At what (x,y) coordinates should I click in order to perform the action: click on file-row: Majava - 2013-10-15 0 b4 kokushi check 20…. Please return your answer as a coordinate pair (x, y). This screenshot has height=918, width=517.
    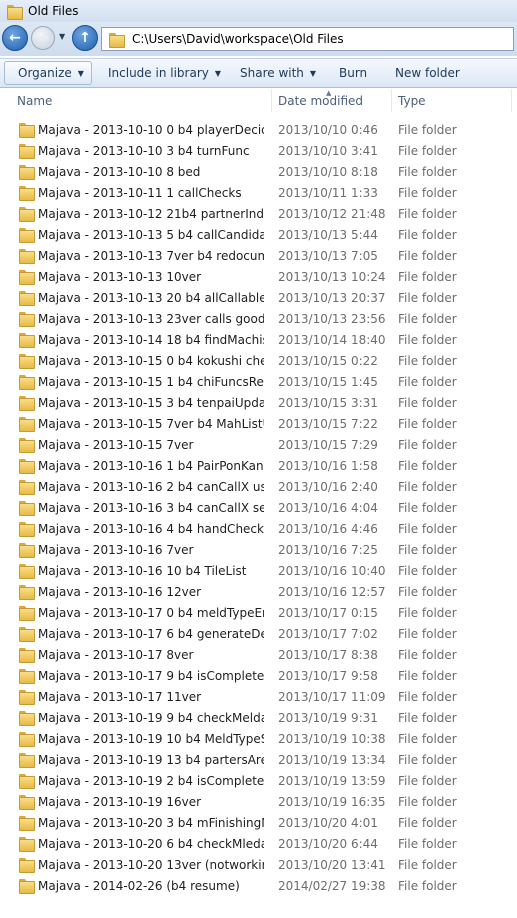
    Looking at the image, I should click on (258, 360).